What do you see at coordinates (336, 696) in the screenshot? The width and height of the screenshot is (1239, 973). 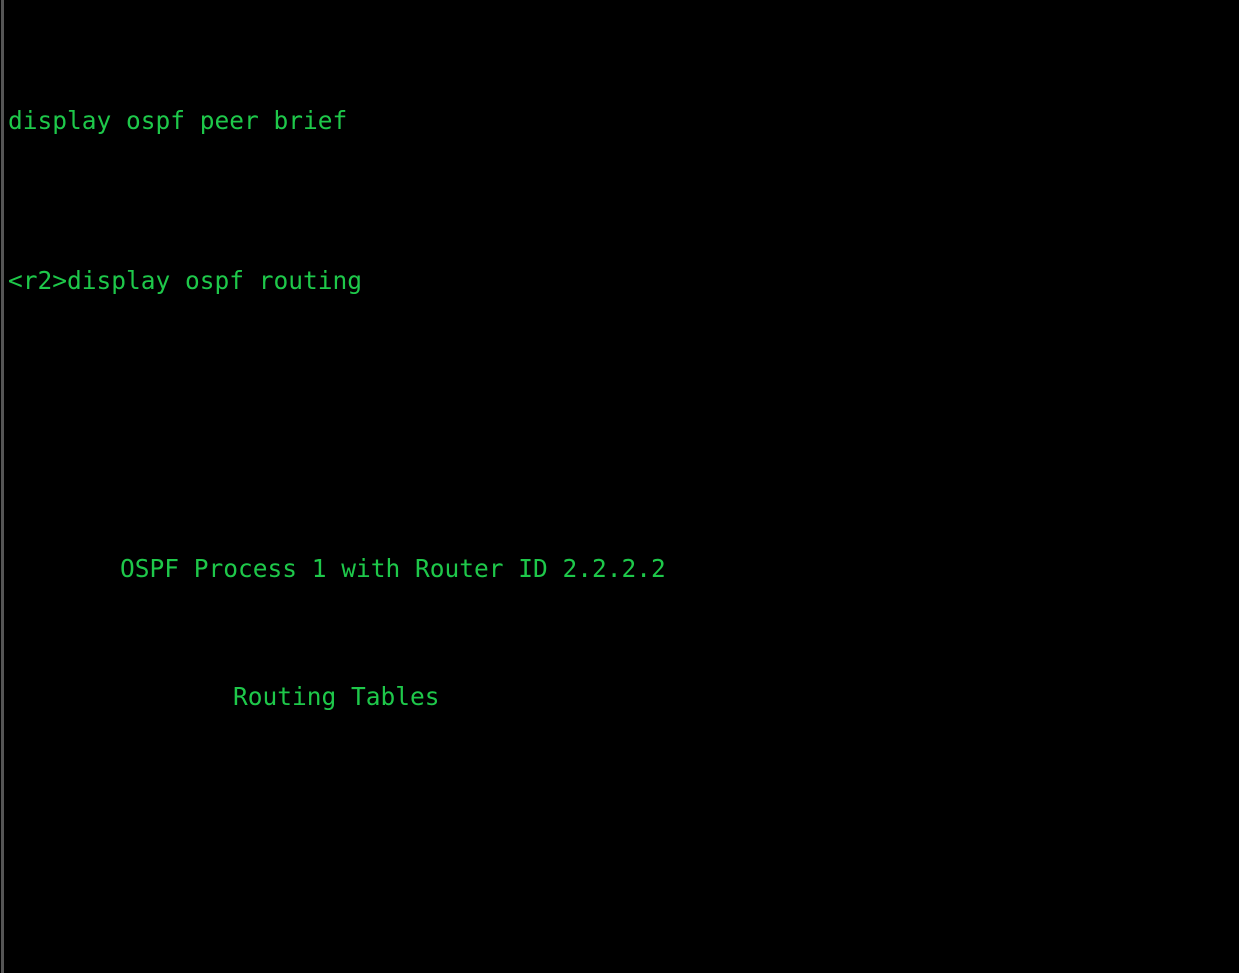 I see `routing-tables-header: Routing Tables` at bounding box center [336, 696].